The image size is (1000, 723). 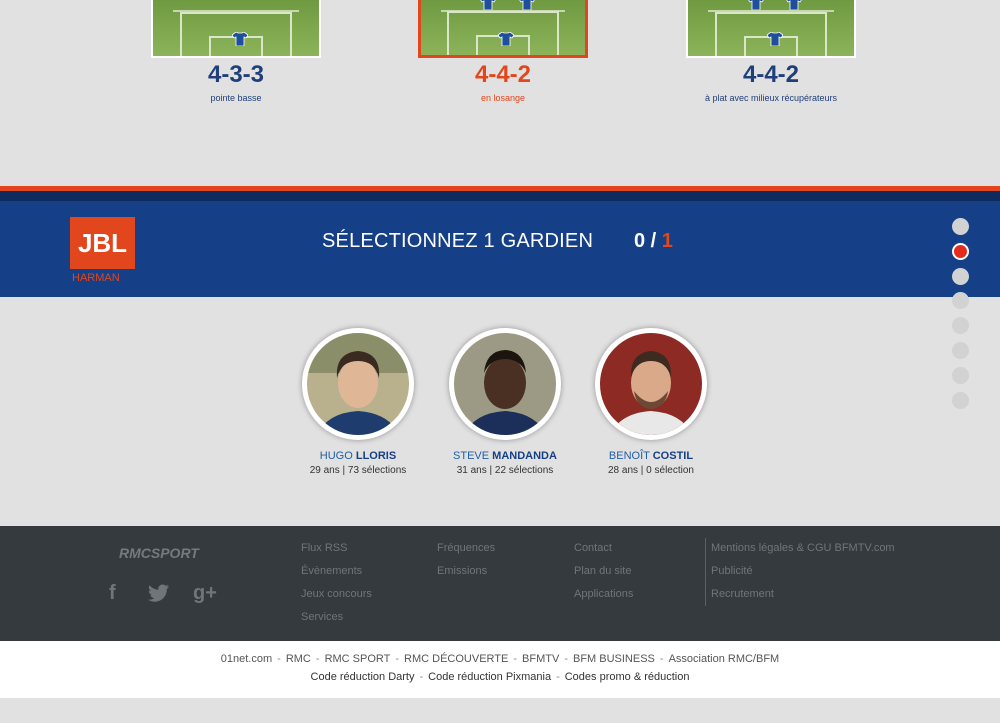 What do you see at coordinates (246, 659) in the screenshot?
I see `partner-link: 01net.com` at bounding box center [246, 659].